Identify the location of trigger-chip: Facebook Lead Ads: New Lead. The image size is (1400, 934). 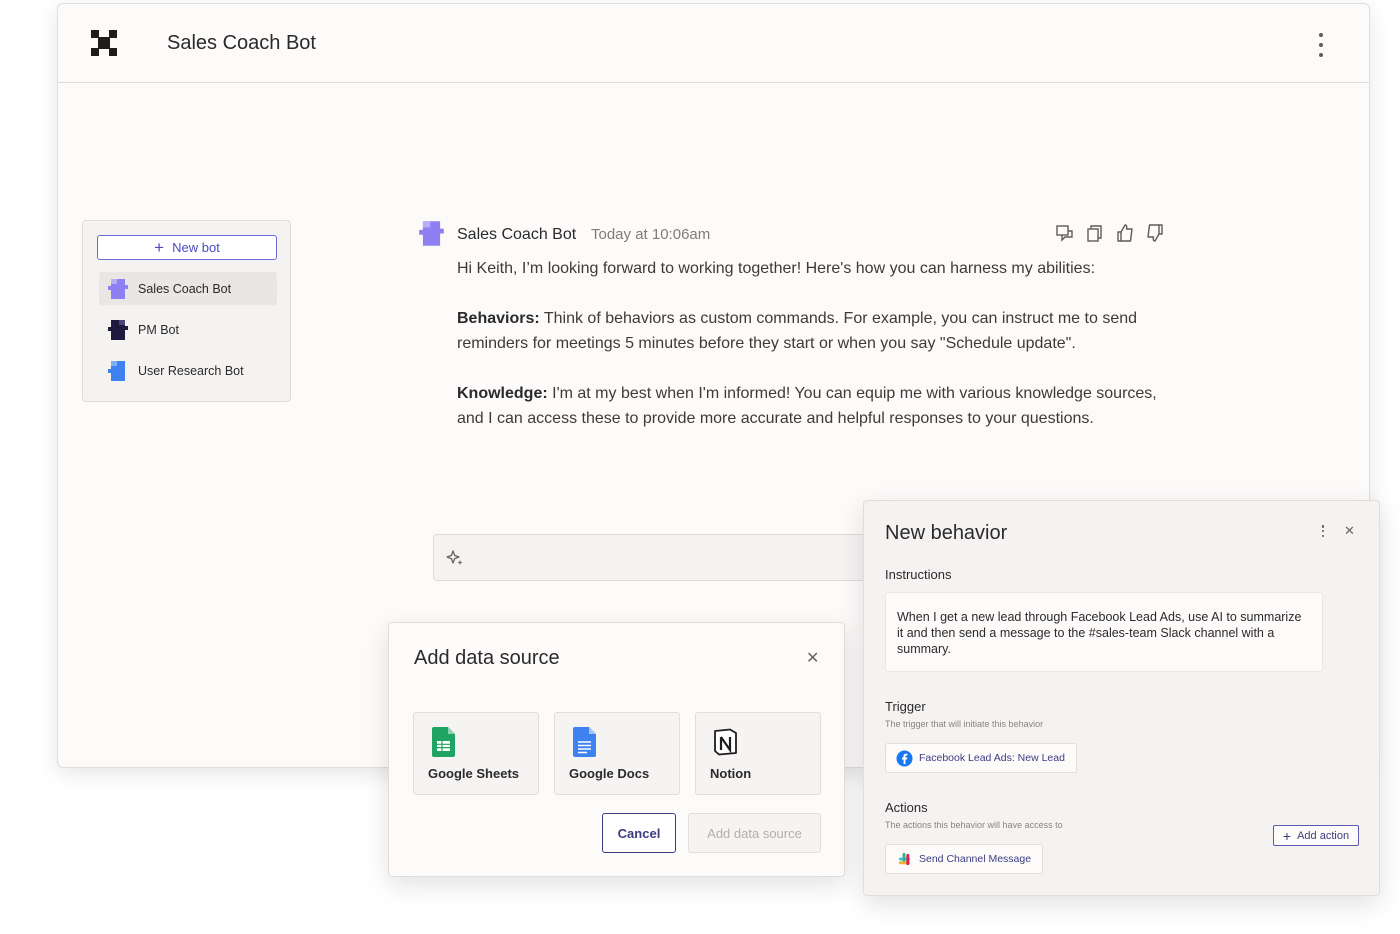
(981, 758).